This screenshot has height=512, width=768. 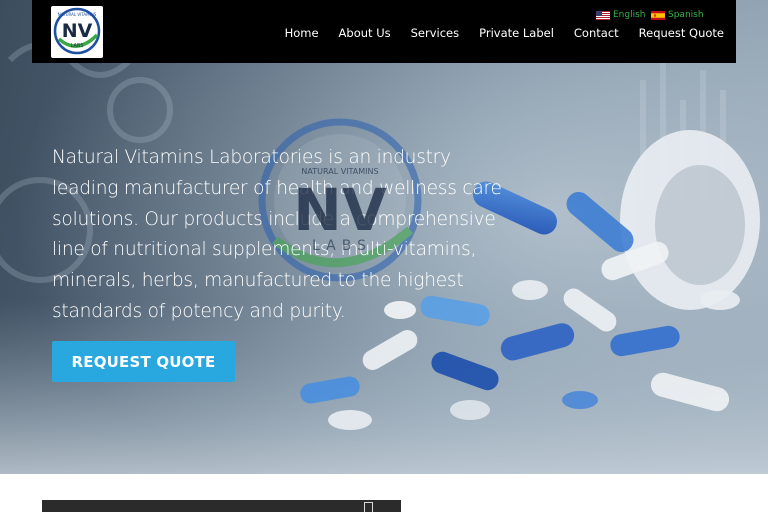 I want to click on nv-labs-logo: NATURAL VITAMINS NV LABS, so click(x=77, y=32).